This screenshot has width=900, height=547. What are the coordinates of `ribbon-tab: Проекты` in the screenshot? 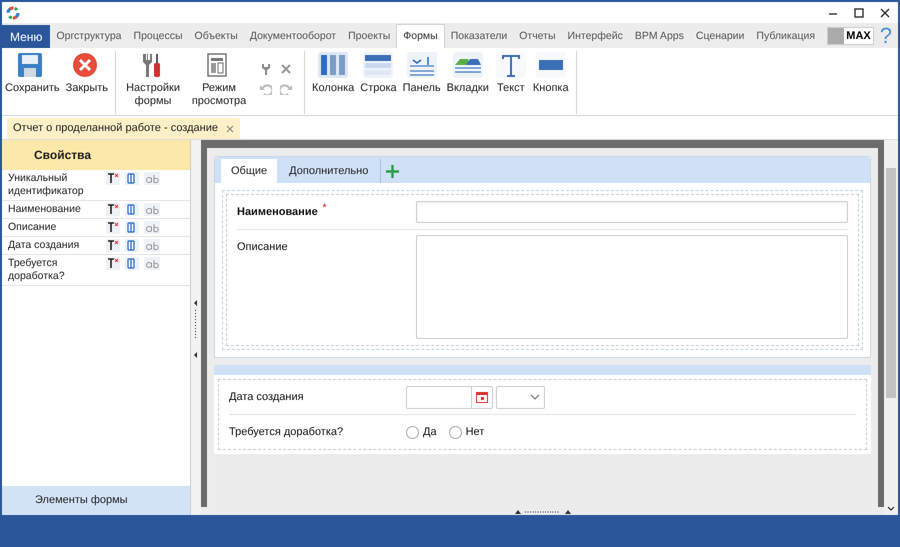 It's located at (369, 36).